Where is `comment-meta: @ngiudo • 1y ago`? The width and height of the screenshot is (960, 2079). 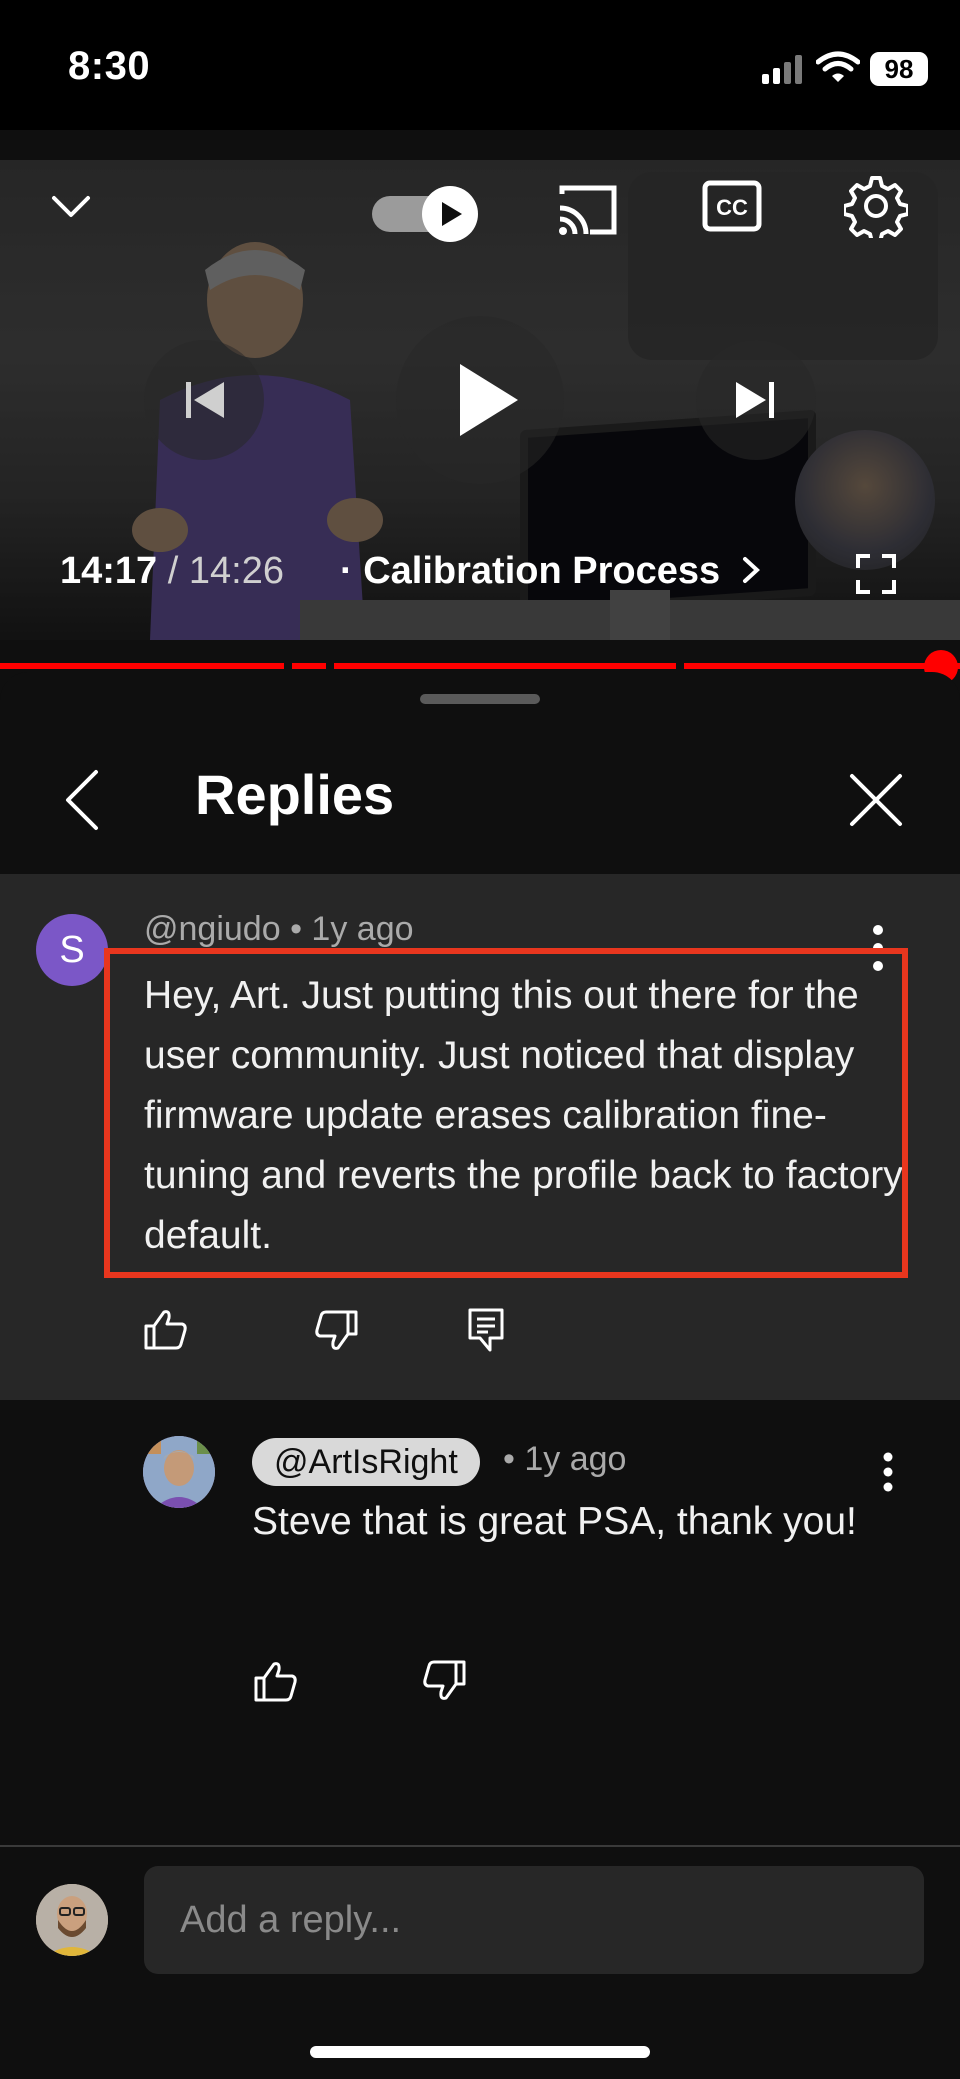 comment-meta: @ngiudo • 1y ago is located at coordinates (279, 929).